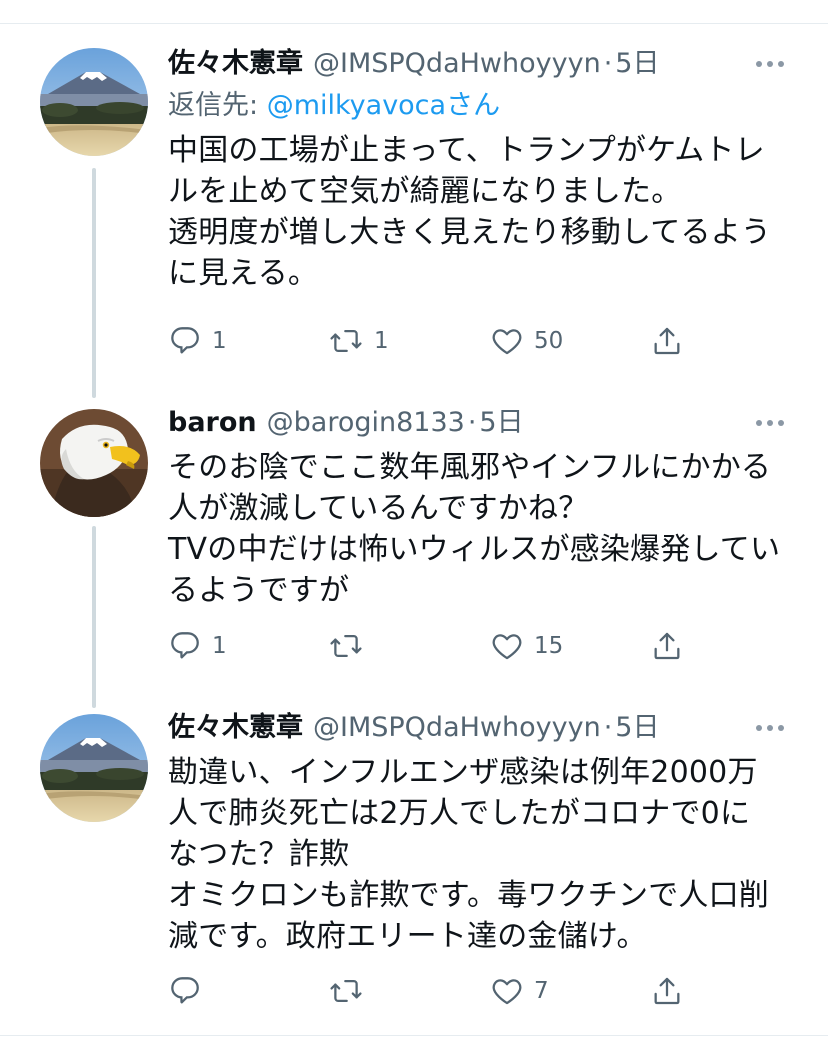 This screenshot has height=1053, width=828. Describe the element at coordinates (466, 150) in the screenshot. I see `tweet-text-line: 中国の工場が止まって、トランプがケムトレ` at that location.